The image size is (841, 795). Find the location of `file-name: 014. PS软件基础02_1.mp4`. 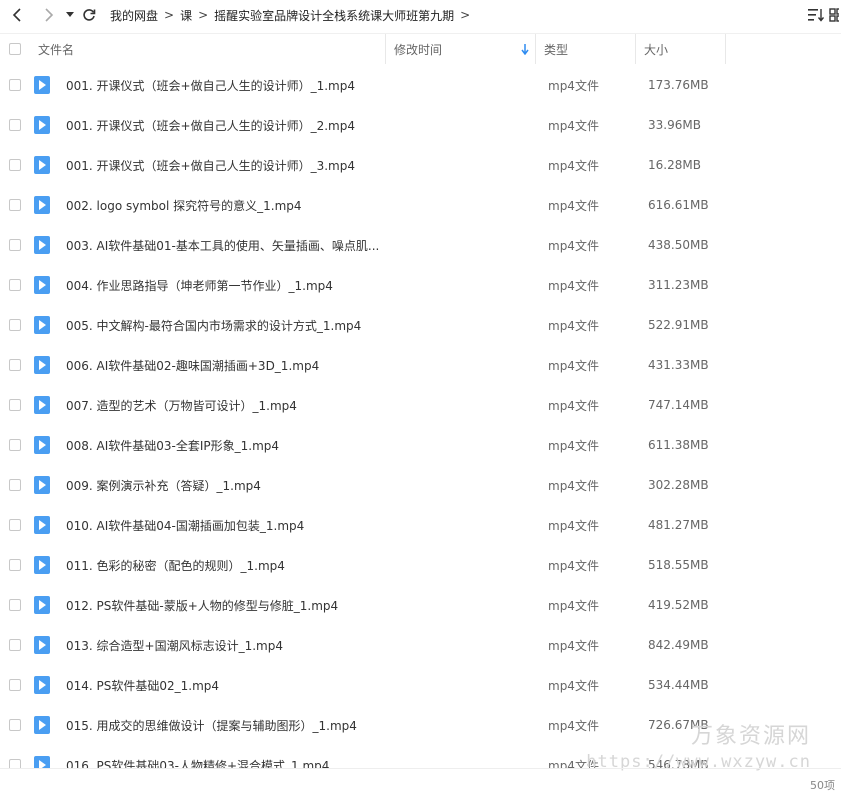

file-name: 014. PS软件基础02_1.mp4 is located at coordinates (304, 685).